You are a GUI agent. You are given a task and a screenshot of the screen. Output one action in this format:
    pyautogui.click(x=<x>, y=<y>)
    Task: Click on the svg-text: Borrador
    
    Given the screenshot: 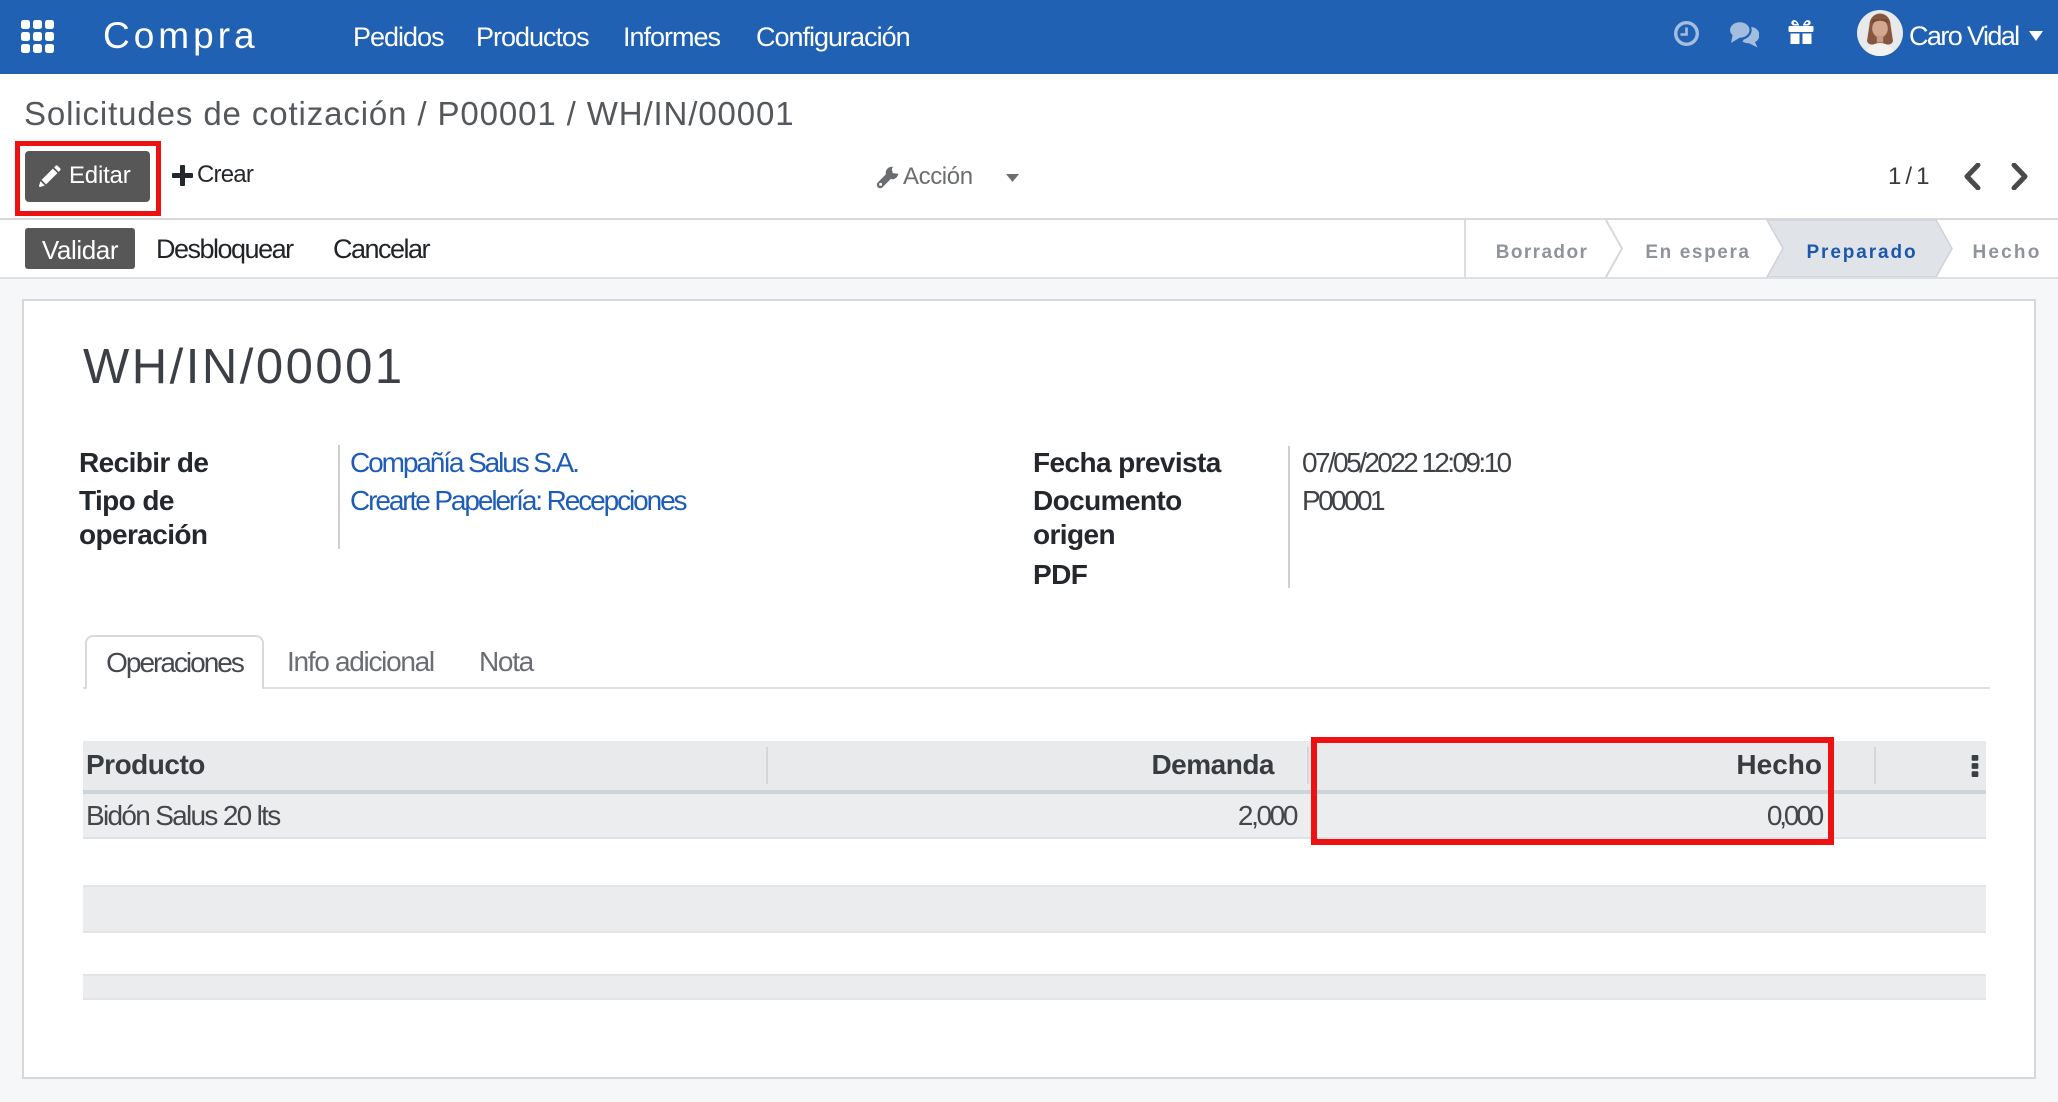 What is the action you would take?
    pyautogui.click(x=1542, y=252)
    